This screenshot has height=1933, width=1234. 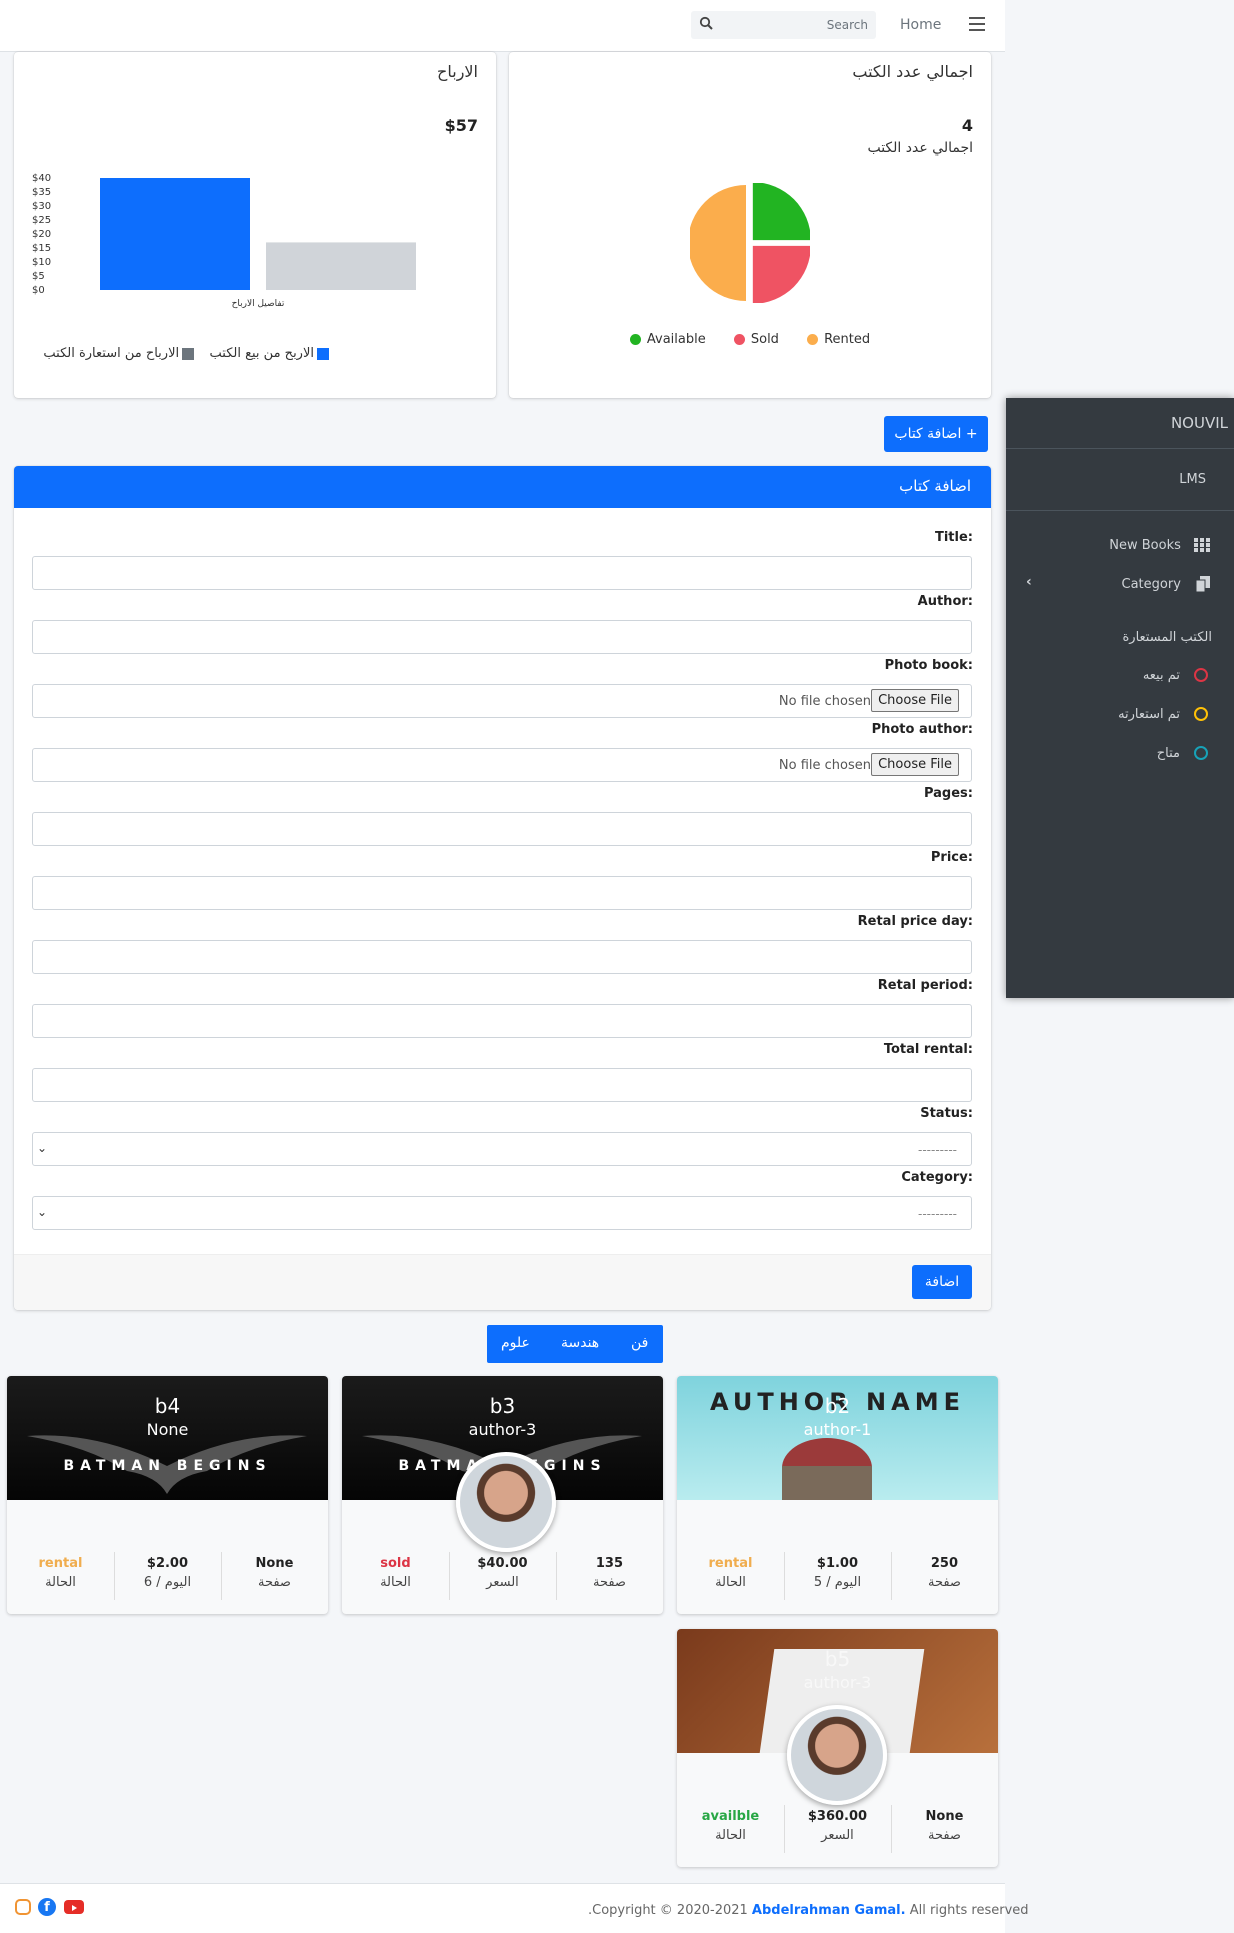 What do you see at coordinates (580, 1343) in the screenshot?
I see `tab-engineering: هندسة` at bounding box center [580, 1343].